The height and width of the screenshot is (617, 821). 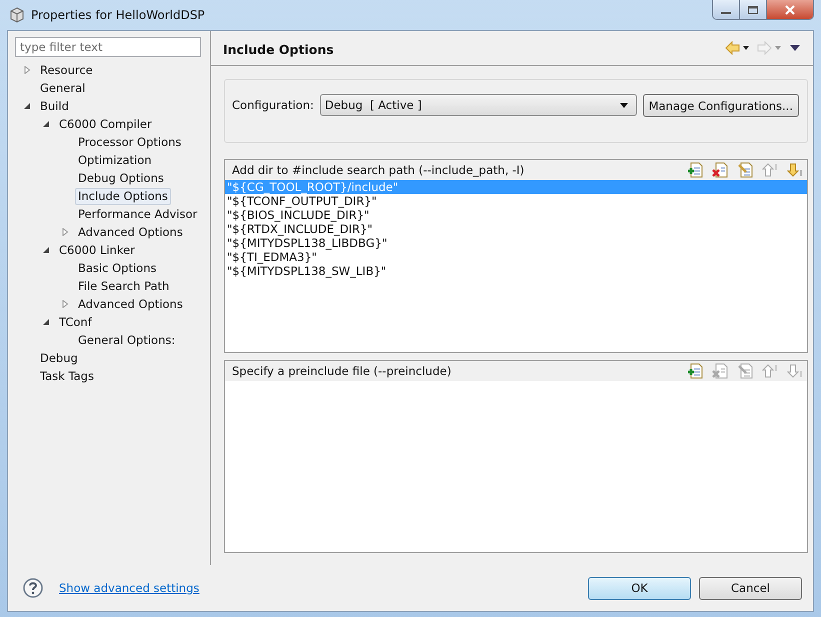 What do you see at coordinates (478, 105) in the screenshot?
I see `configuration-dropdown: Debug [ Active ]` at bounding box center [478, 105].